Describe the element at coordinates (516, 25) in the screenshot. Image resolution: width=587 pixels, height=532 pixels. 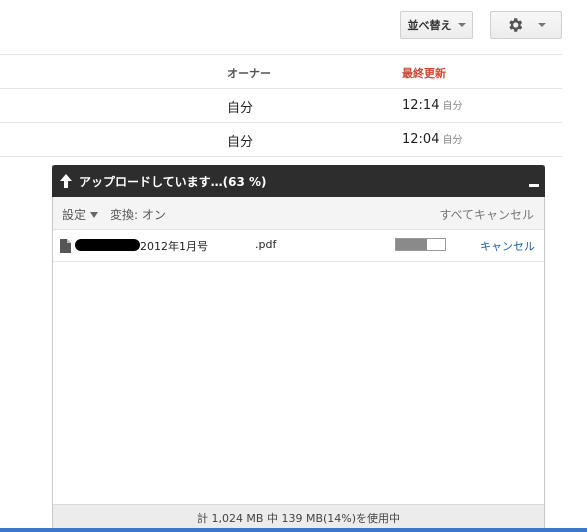
I see `gear-icon` at that location.